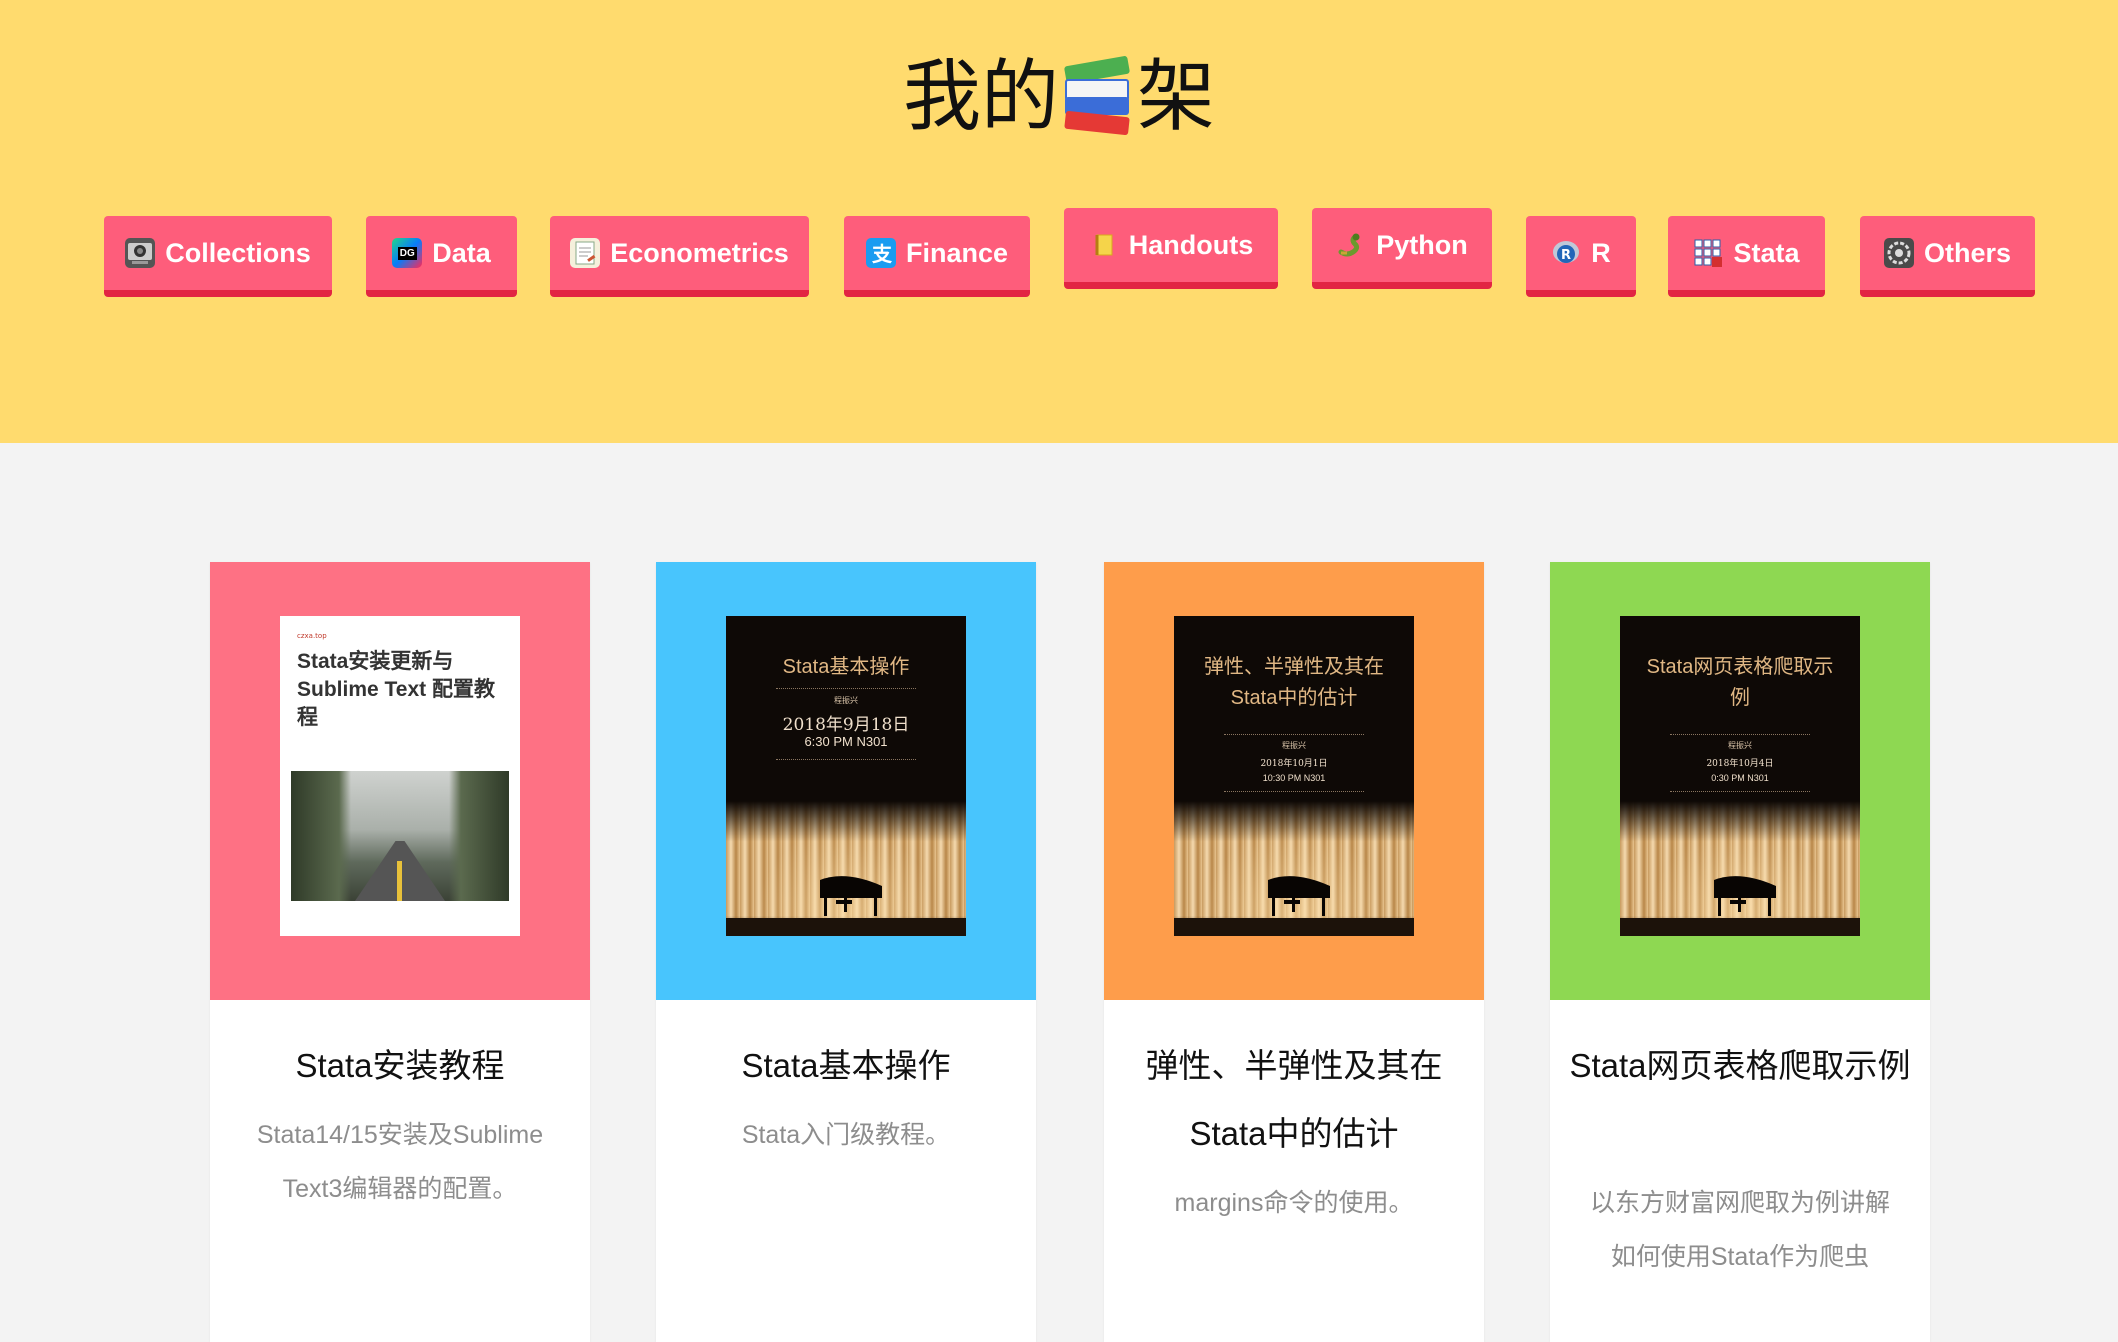 The height and width of the screenshot is (1342, 2118). Describe the element at coordinates (1294, 1100) in the screenshot. I see `card-title: 弹性、半弹性及其在Stata中的估计` at that location.